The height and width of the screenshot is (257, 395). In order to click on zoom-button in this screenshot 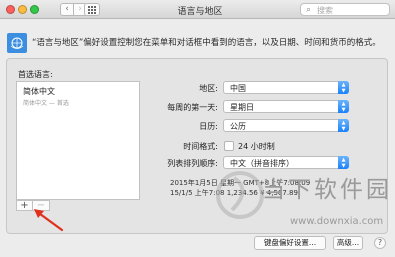, I will do `click(34, 9)`.